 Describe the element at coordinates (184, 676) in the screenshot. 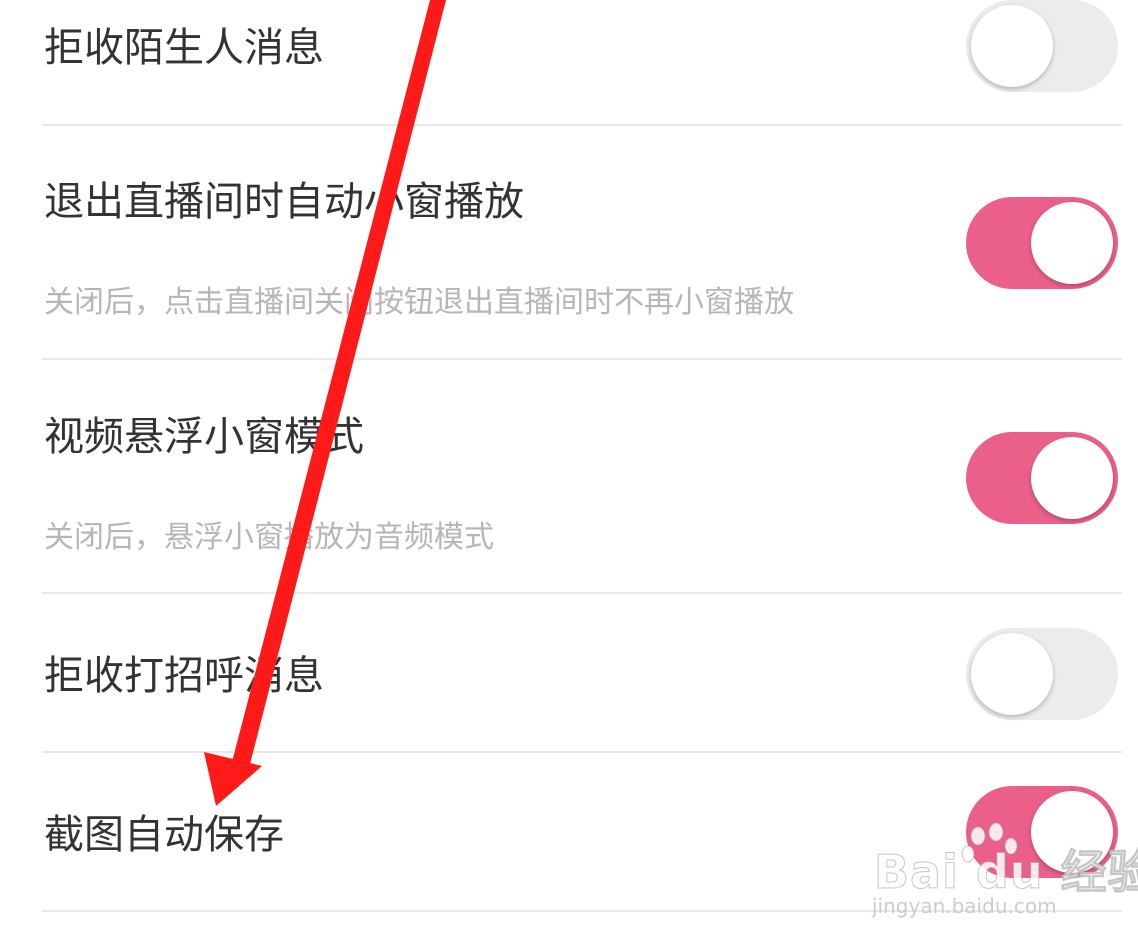

I see `setting-title: 拒收打招呼消息` at that location.